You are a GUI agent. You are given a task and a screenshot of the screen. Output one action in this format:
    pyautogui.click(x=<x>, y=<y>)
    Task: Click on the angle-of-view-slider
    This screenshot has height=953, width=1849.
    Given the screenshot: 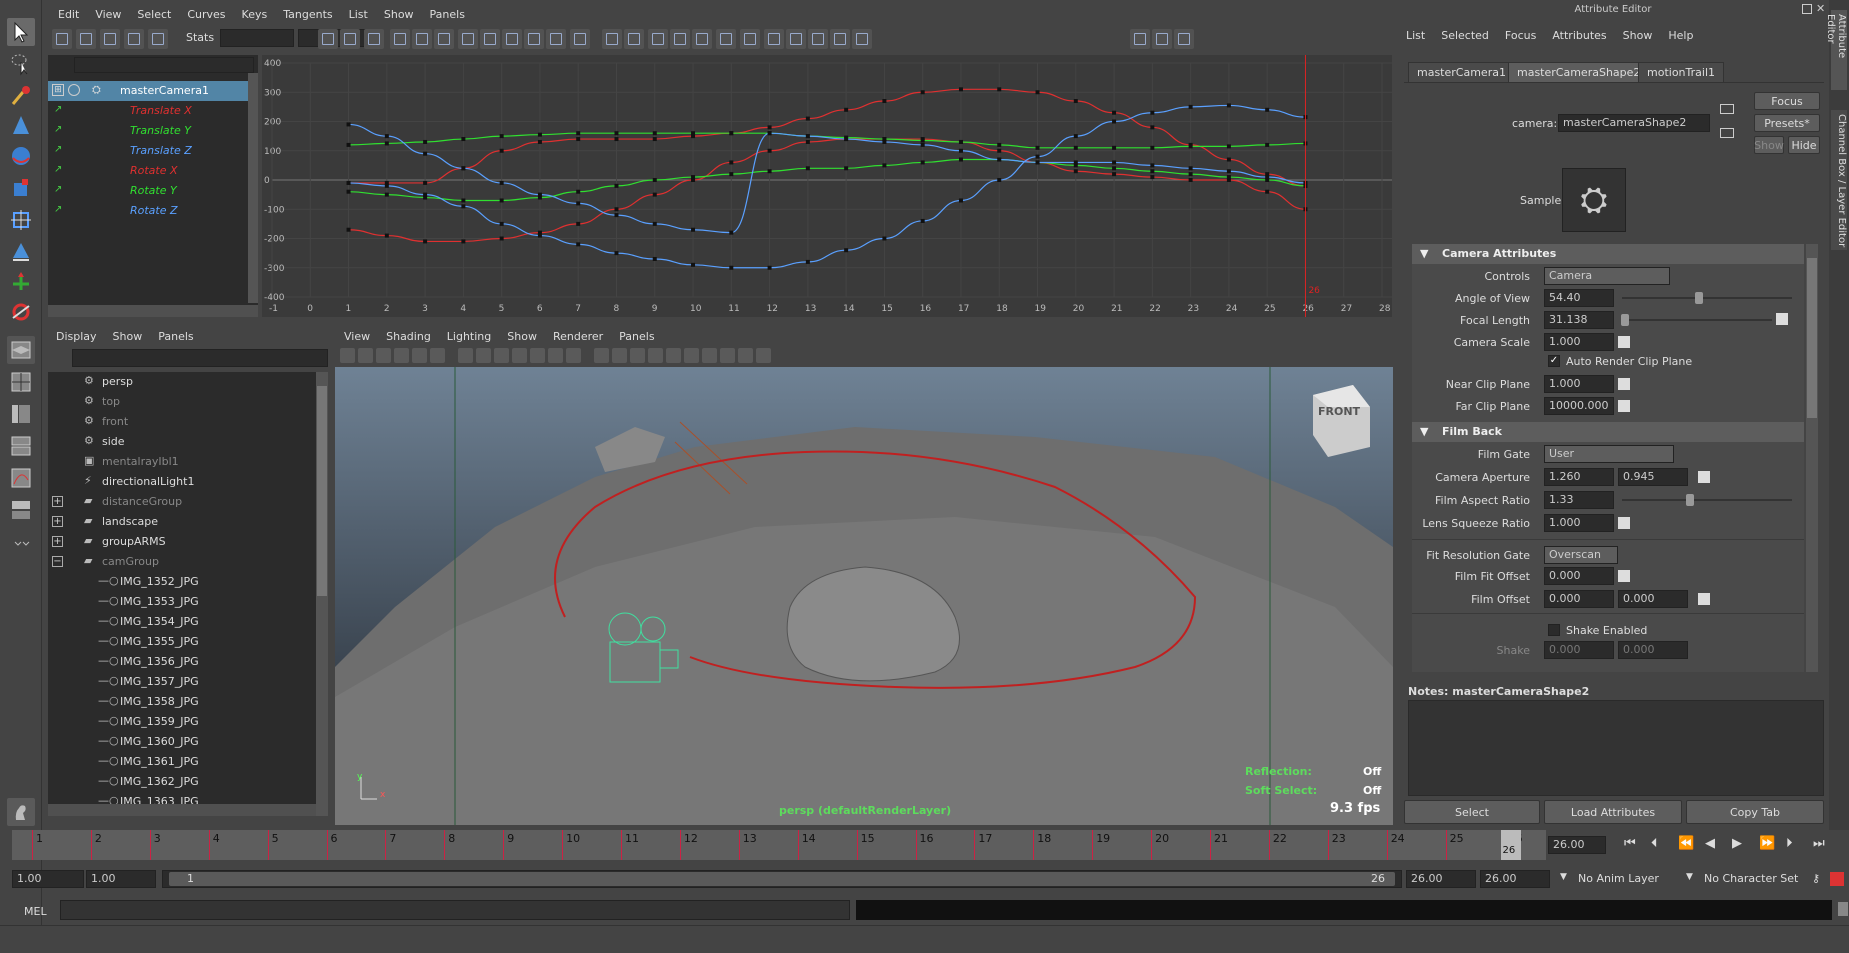 What is the action you would take?
    pyautogui.click(x=1707, y=298)
    